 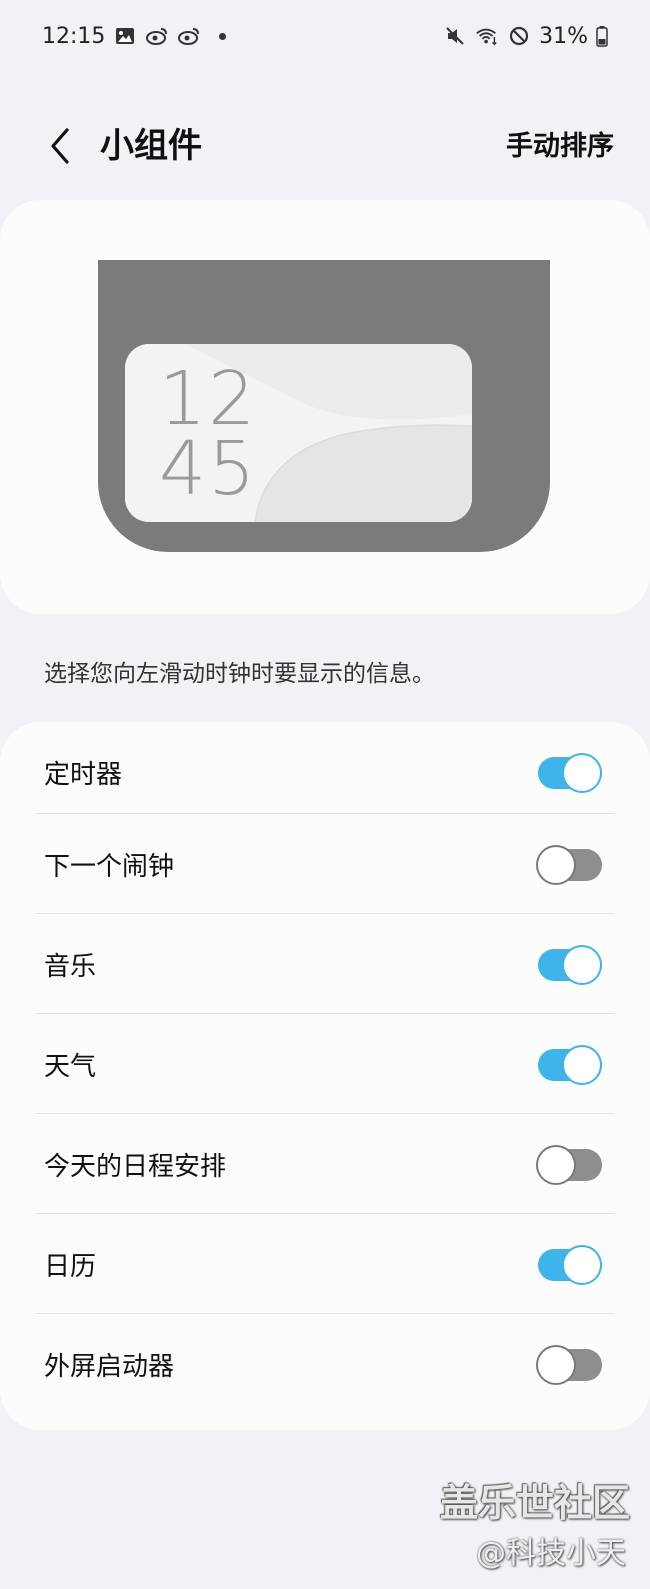 What do you see at coordinates (325, 36) in the screenshot?
I see `status-bar: 12:15 31%` at bounding box center [325, 36].